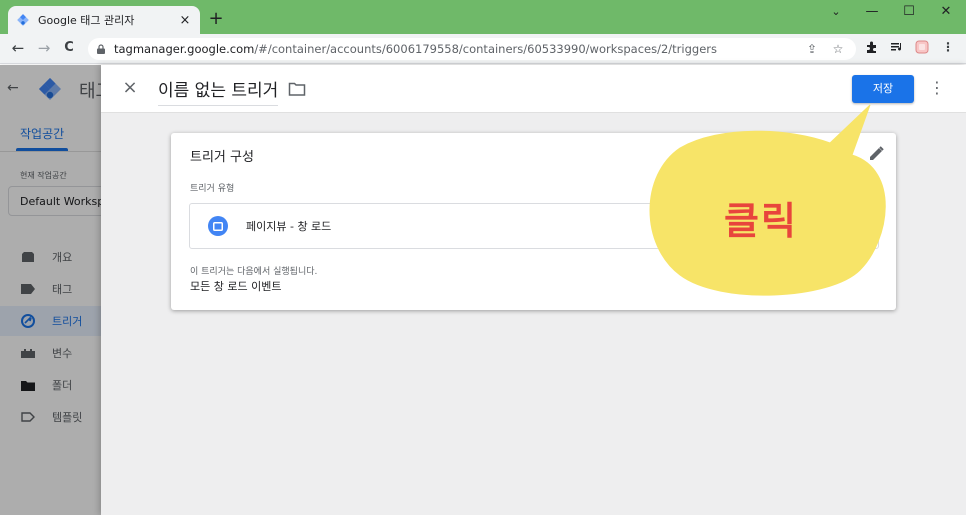  Describe the element at coordinates (812, 49) in the screenshot. I see `share-icon: ⇪` at that location.